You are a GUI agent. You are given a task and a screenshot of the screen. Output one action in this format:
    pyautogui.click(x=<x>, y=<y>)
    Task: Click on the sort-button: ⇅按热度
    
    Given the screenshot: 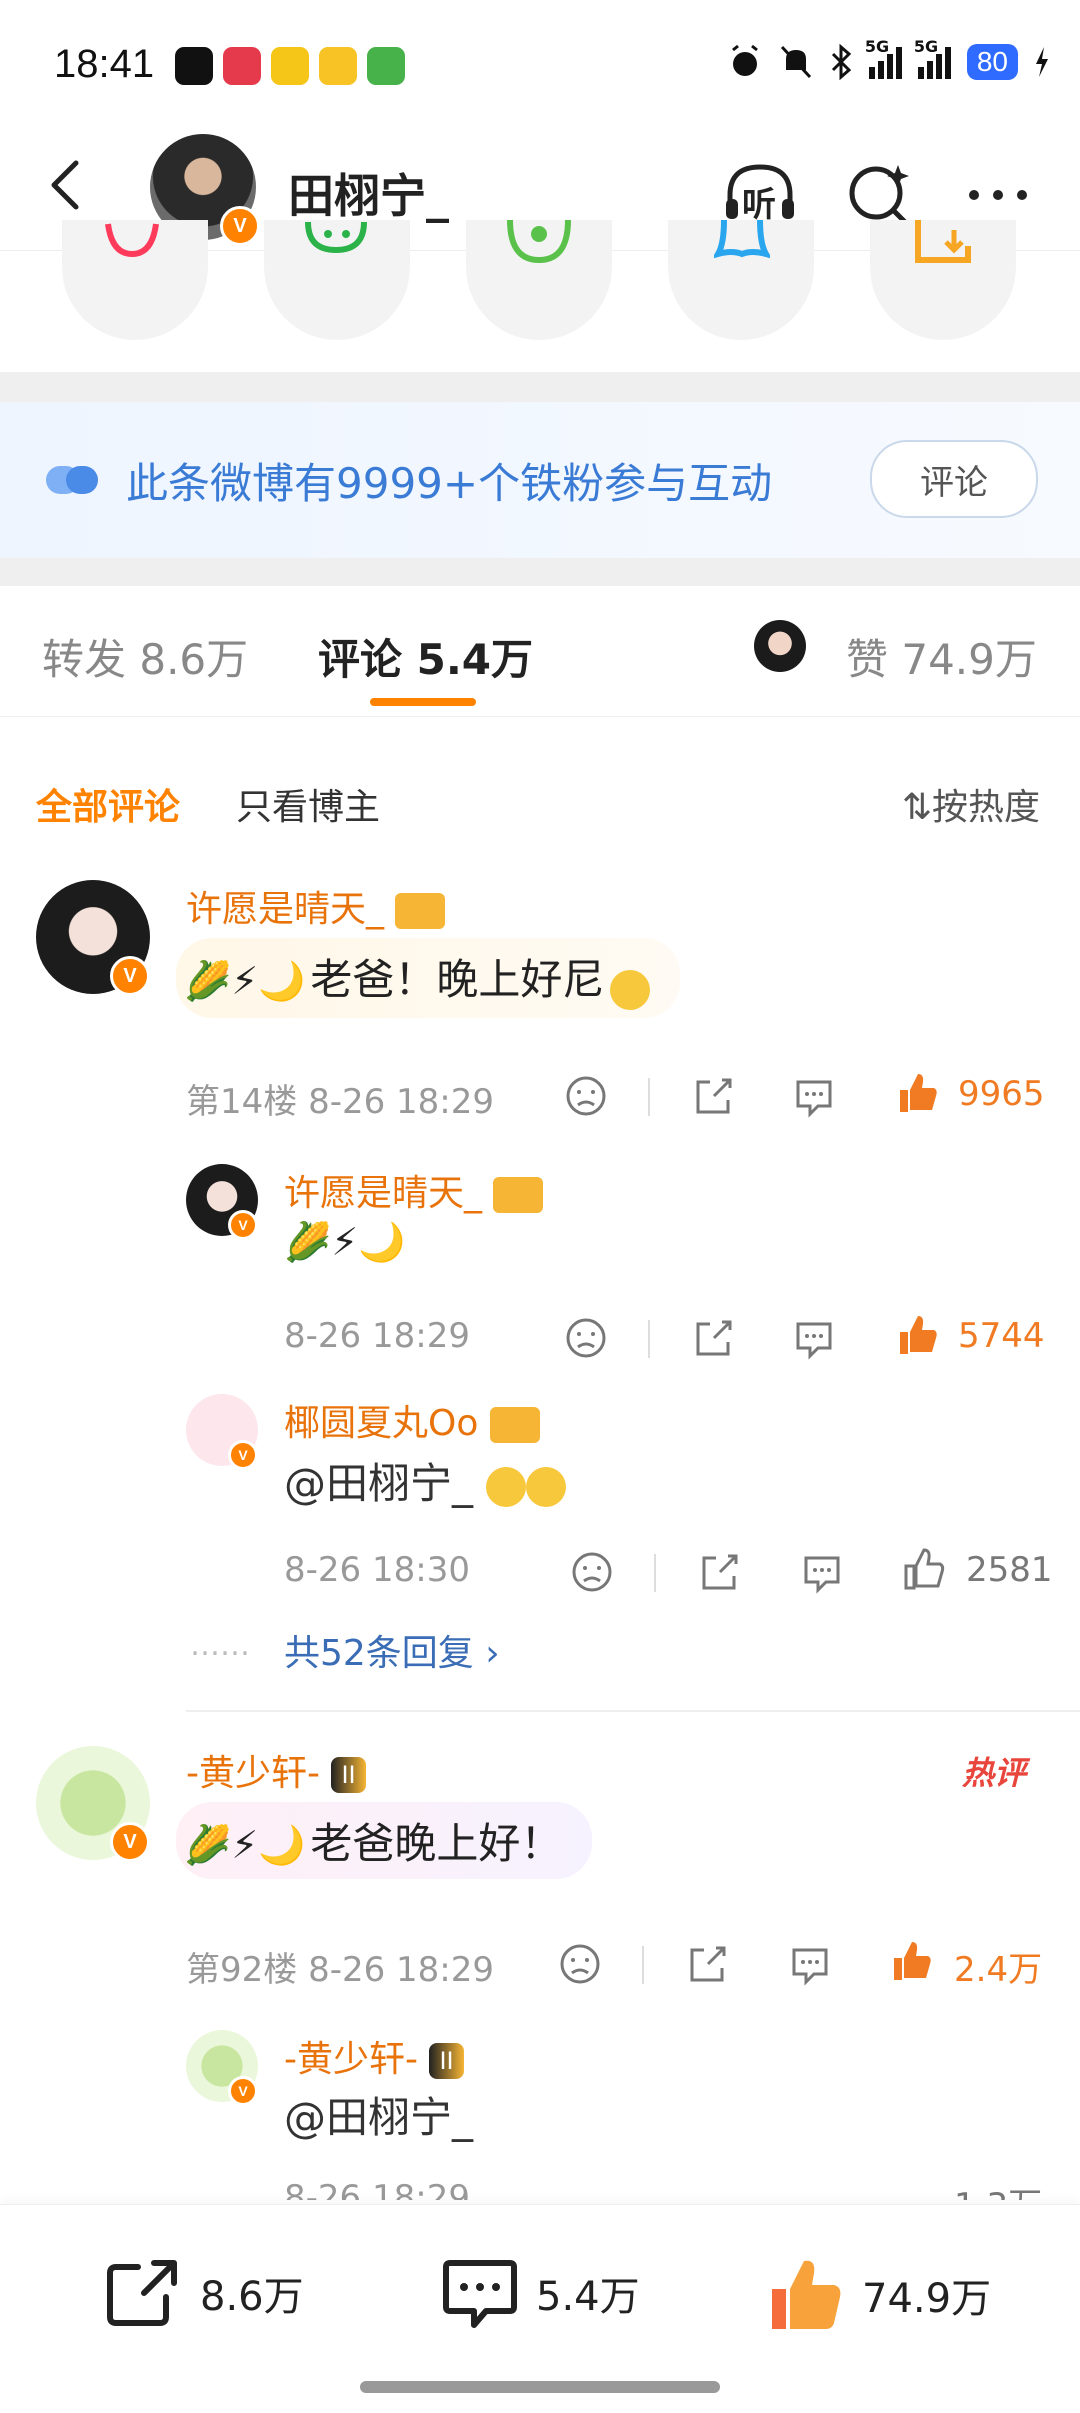 What is the action you would take?
    pyautogui.click(x=971, y=804)
    